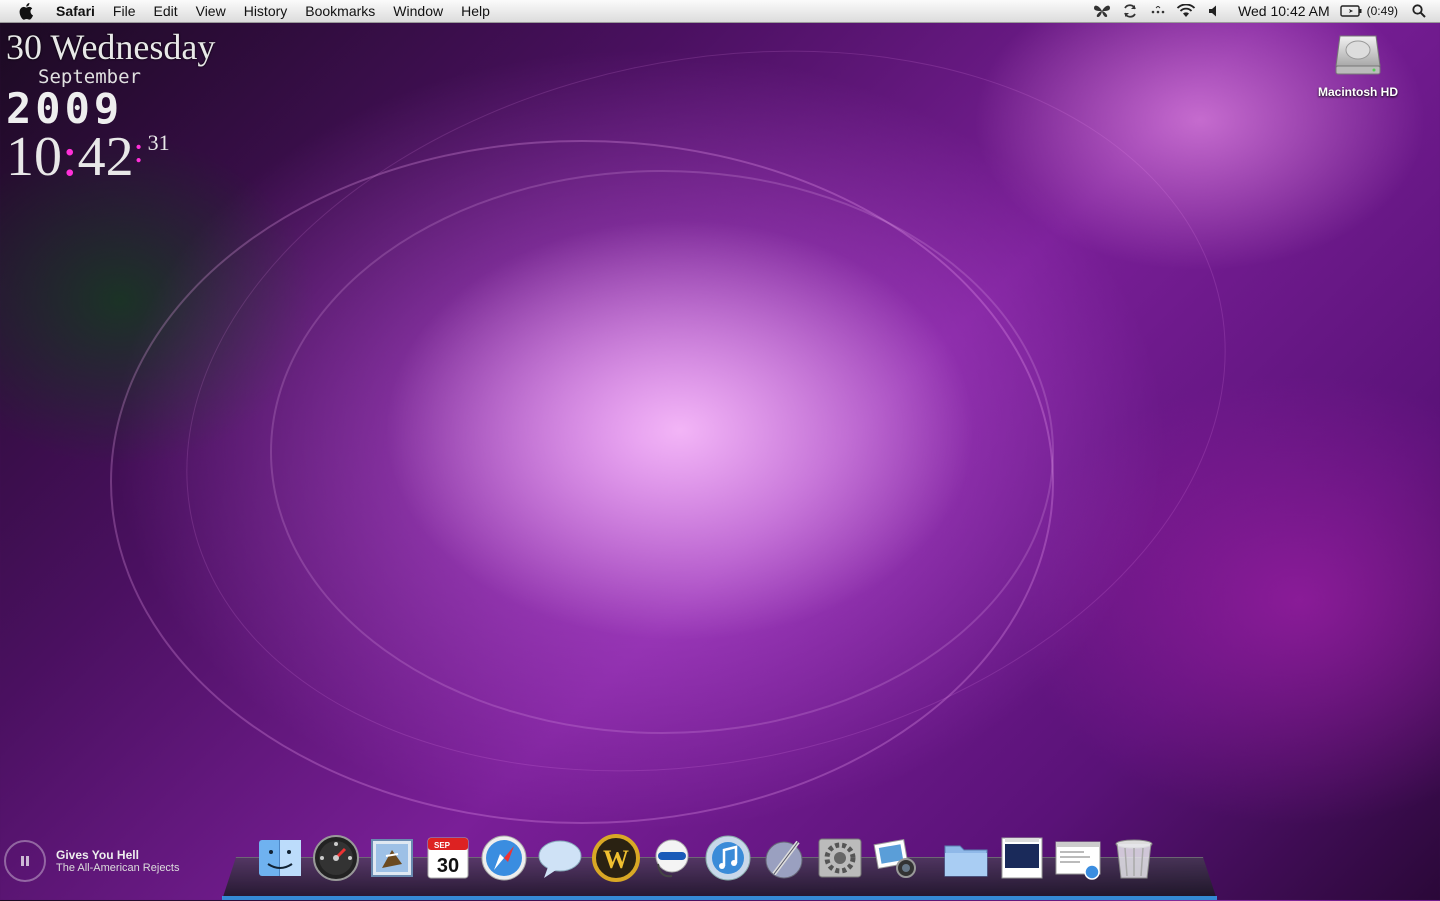 This screenshot has height=901, width=1440. What do you see at coordinates (392, 858) in the screenshot?
I see `mail-icon` at bounding box center [392, 858].